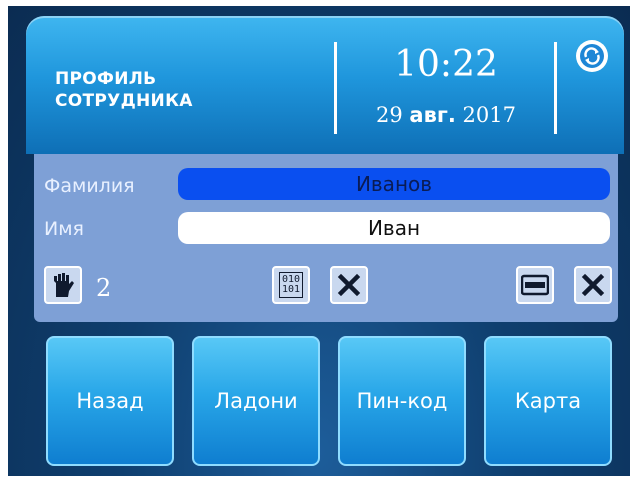  What do you see at coordinates (124, 90) in the screenshot?
I see `page-title: ПРОФИЛЬ СОТРУДНИКА` at bounding box center [124, 90].